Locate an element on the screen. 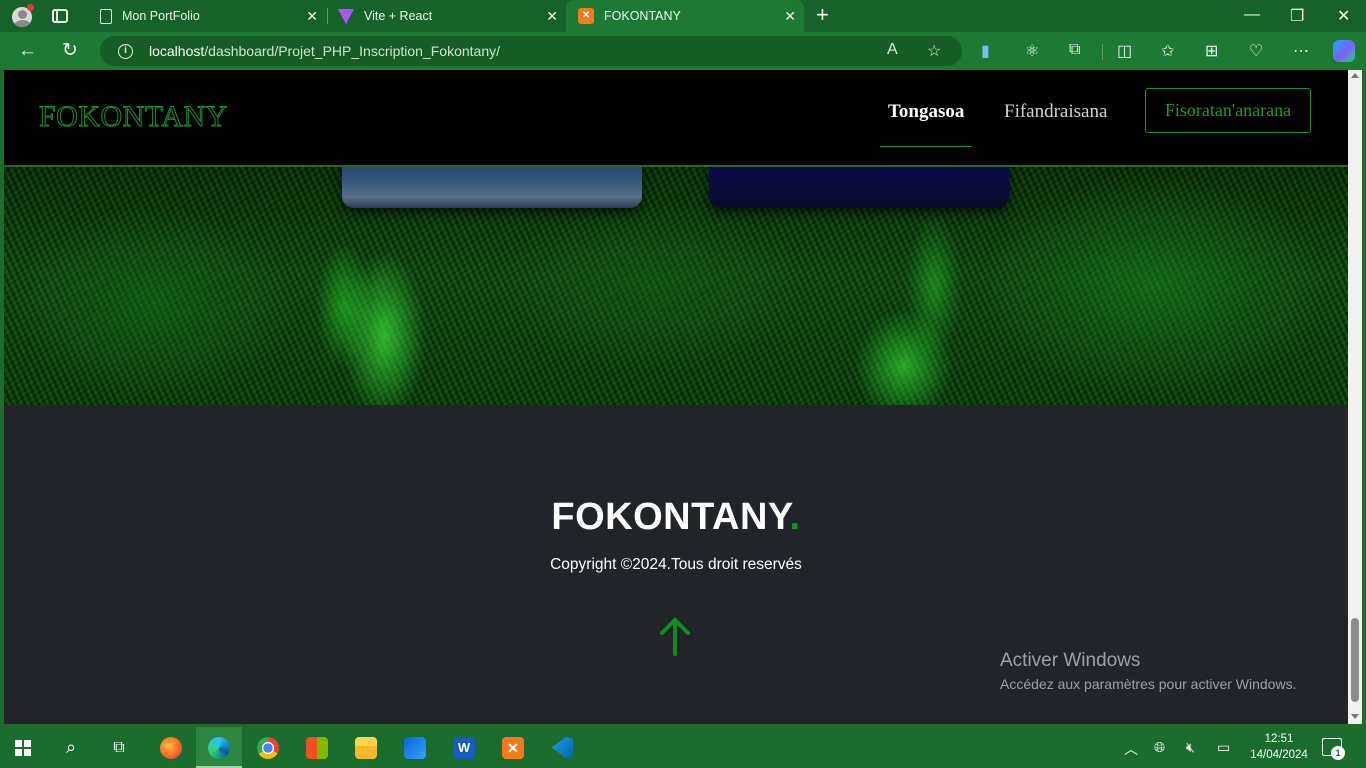 This screenshot has width=1366, height=768. mail-icon is located at coordinates (415, 747).